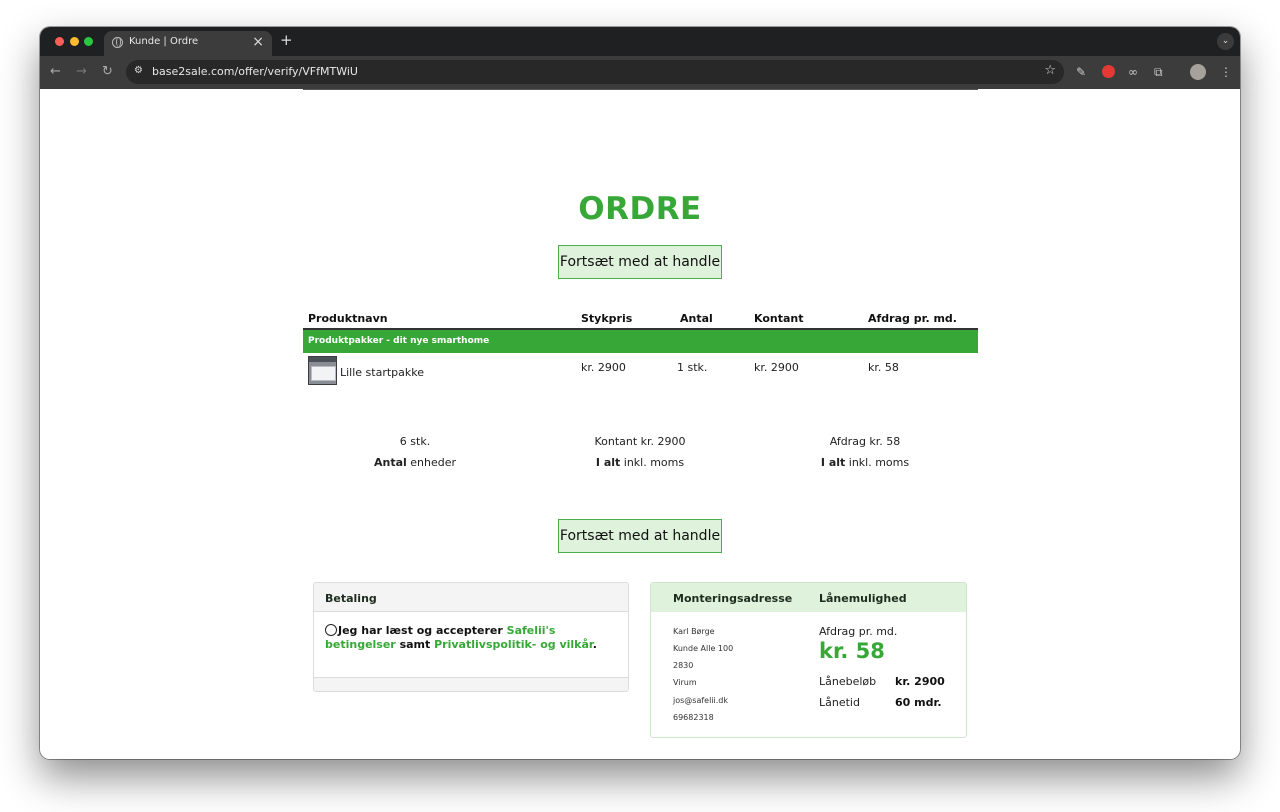 The width and height of the screenshot is (1280, 812). What do you see at coordinates (433, 462) in the screenshot?
I see `summary-units-label-rest: enheder` at bounding box center [433, 462].